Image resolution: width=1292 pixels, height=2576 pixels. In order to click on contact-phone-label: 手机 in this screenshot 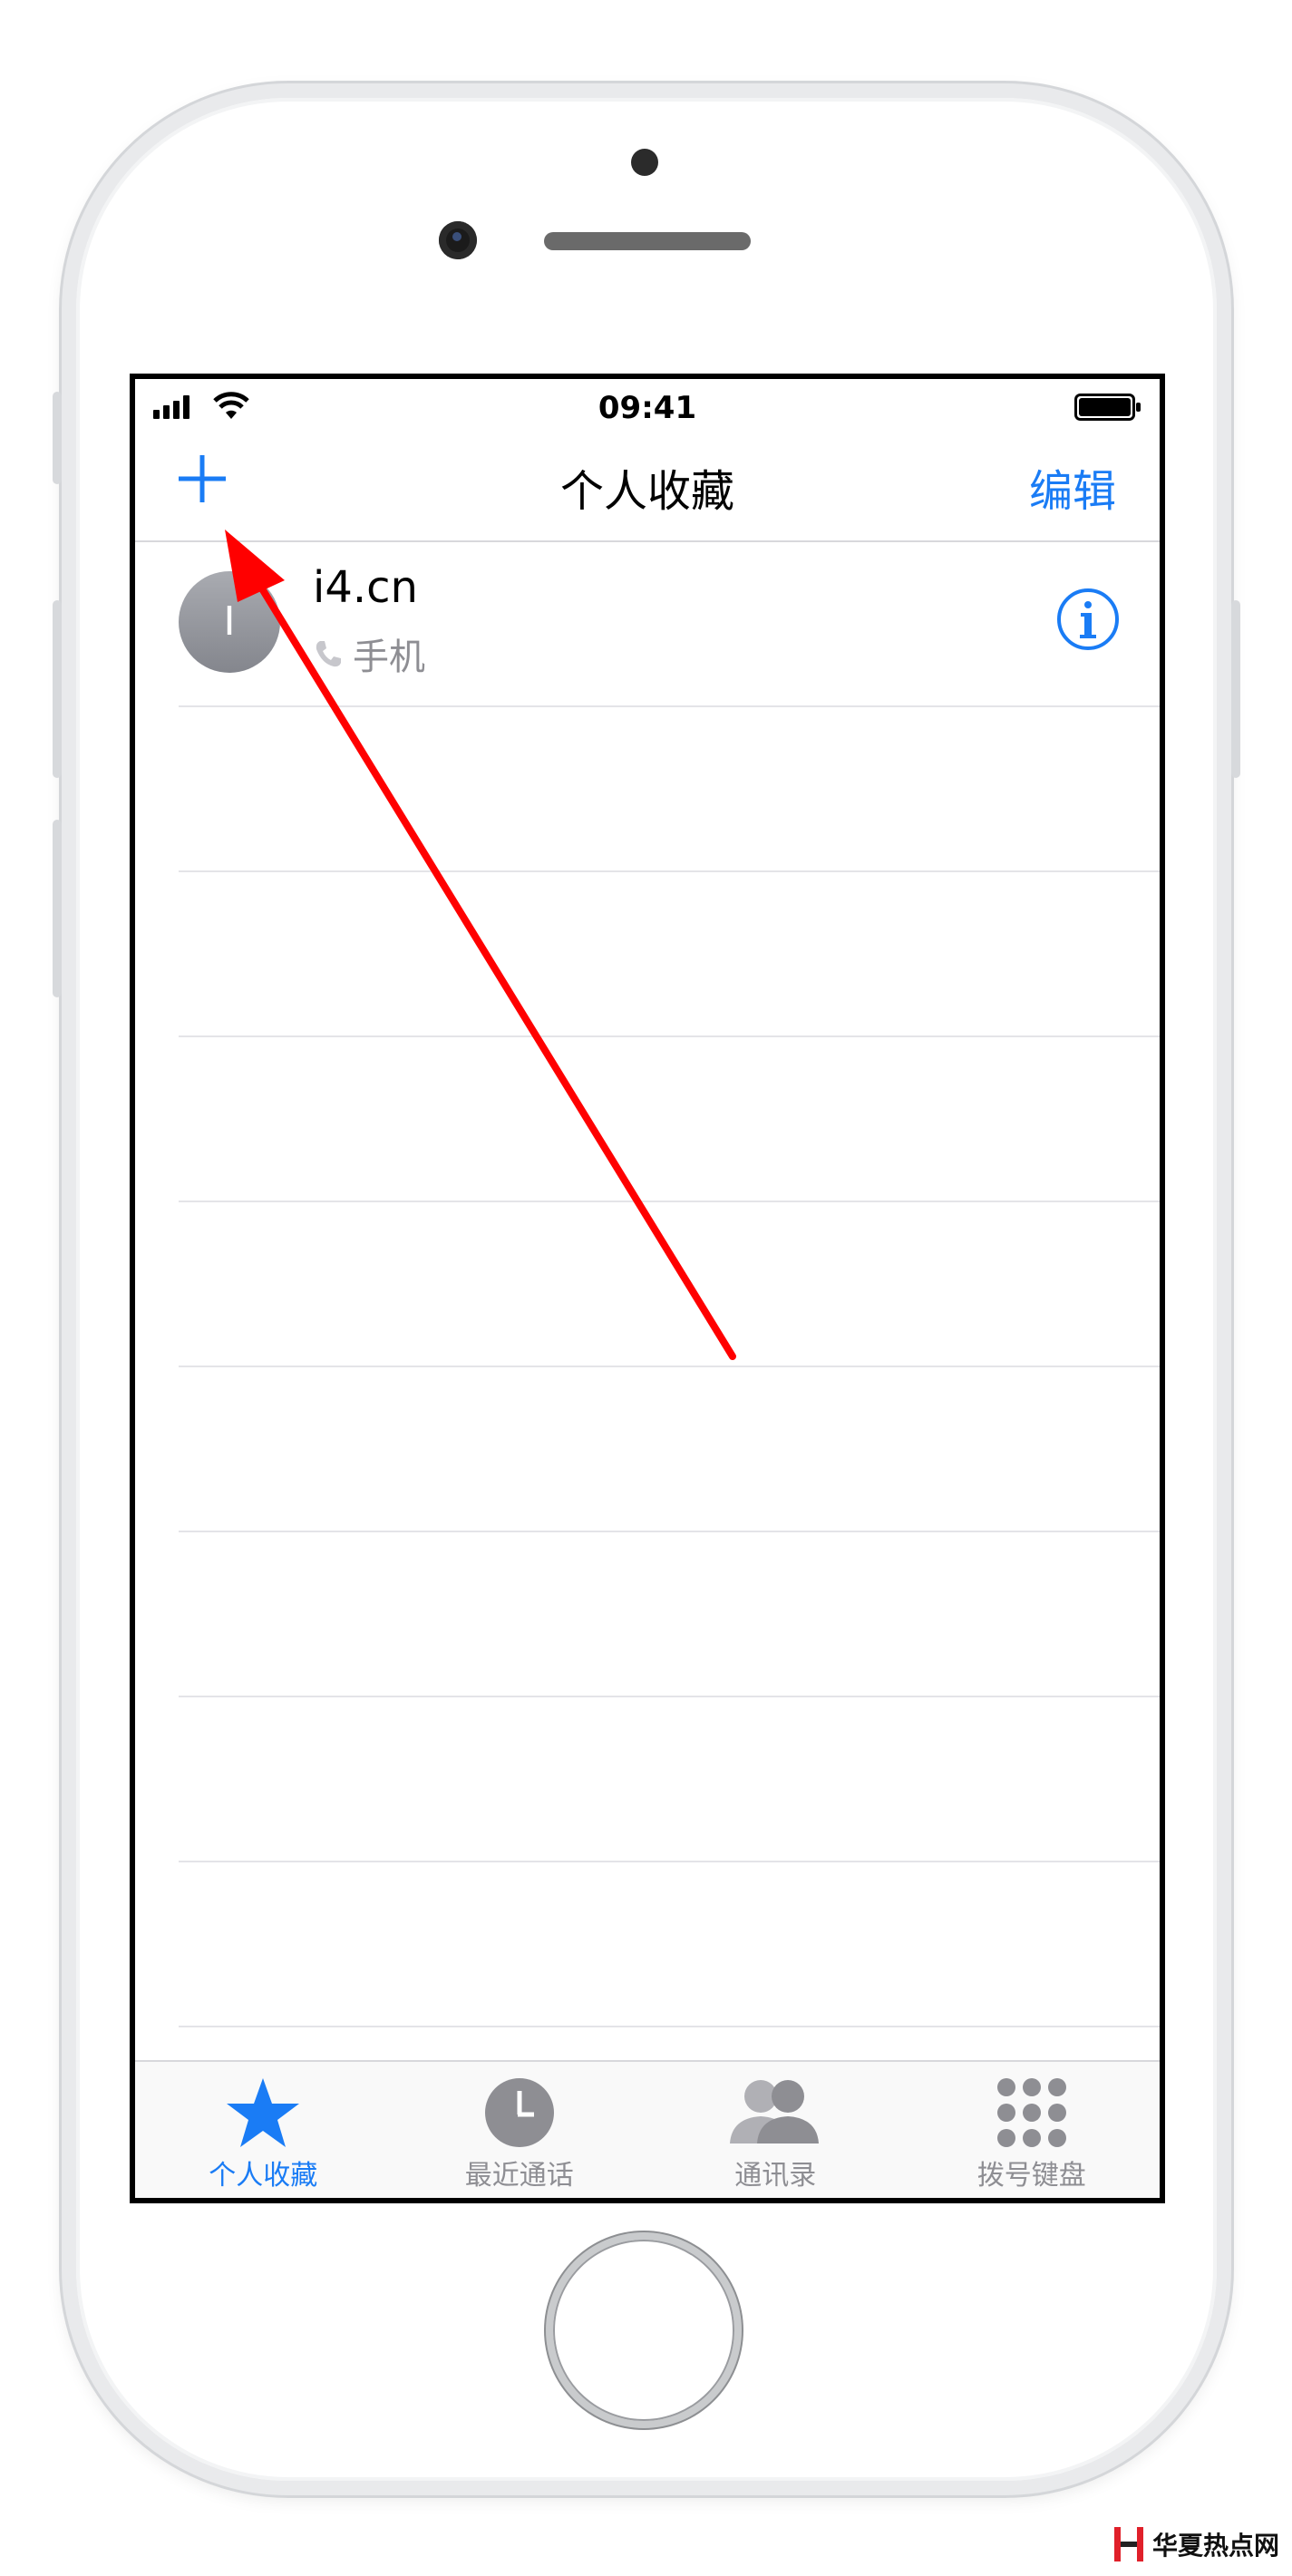, I will do `click(369, 653)`.